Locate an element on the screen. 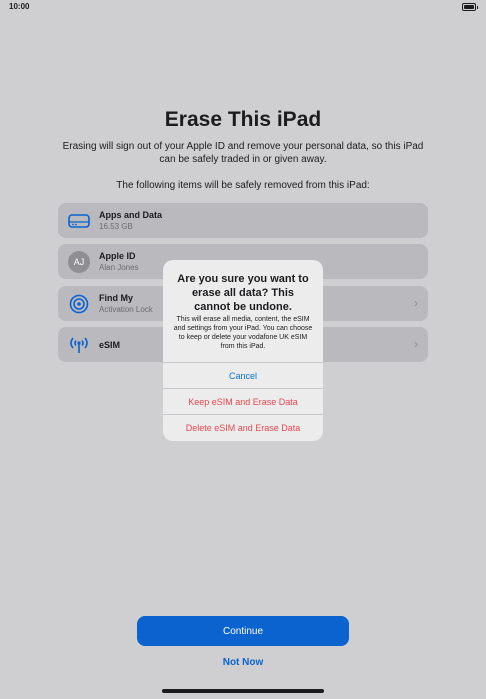  item-detail: Alan Jones is located at coordinates (119, 267).